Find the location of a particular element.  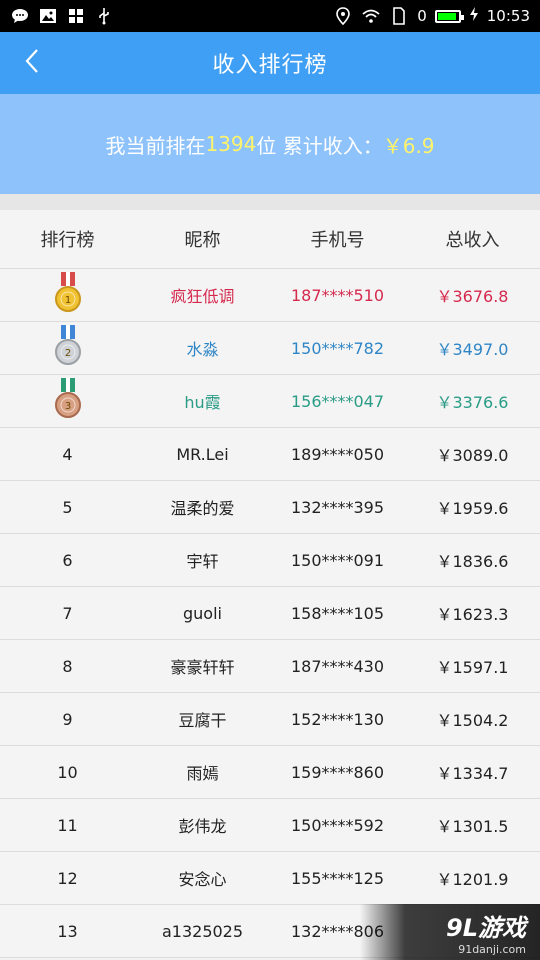

table-row: 10 雨嫣 159****860 ￥1334.7 is located at coordinates (270, 772).